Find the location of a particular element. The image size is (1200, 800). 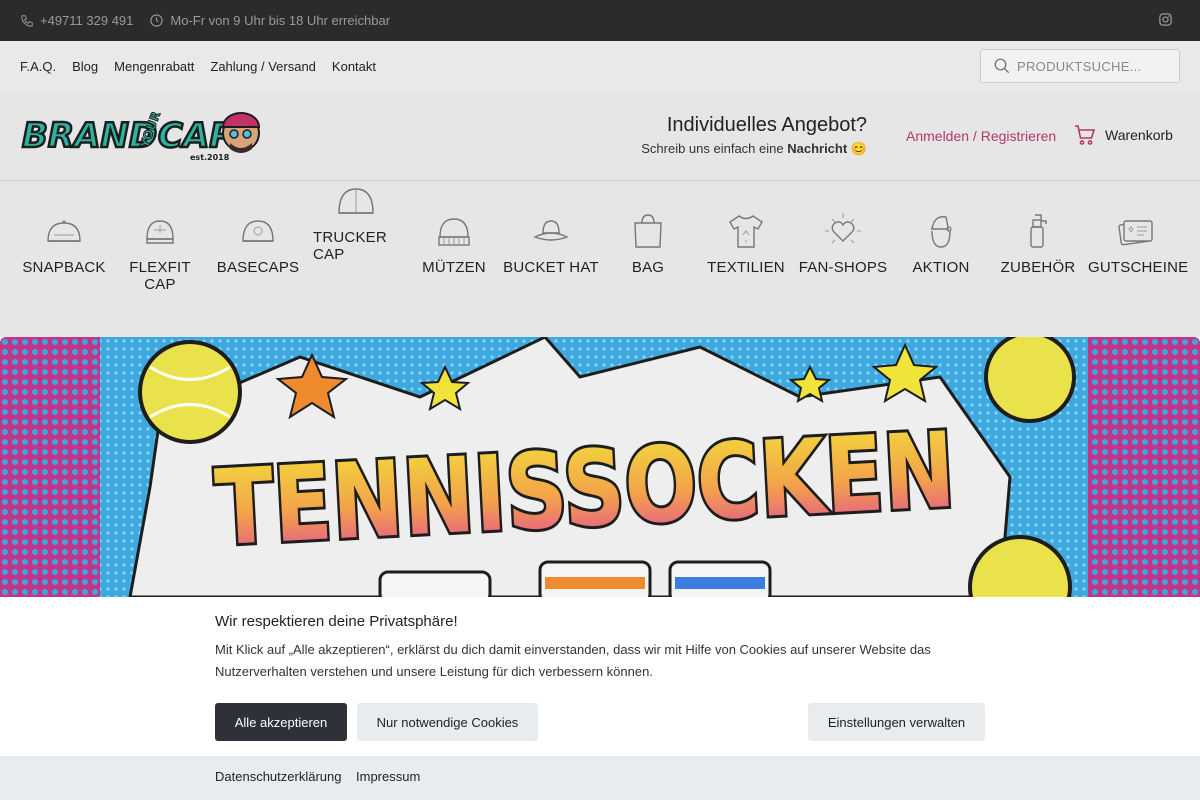

category-snapback: SNAPBACK is located at coordinates (64, 243).